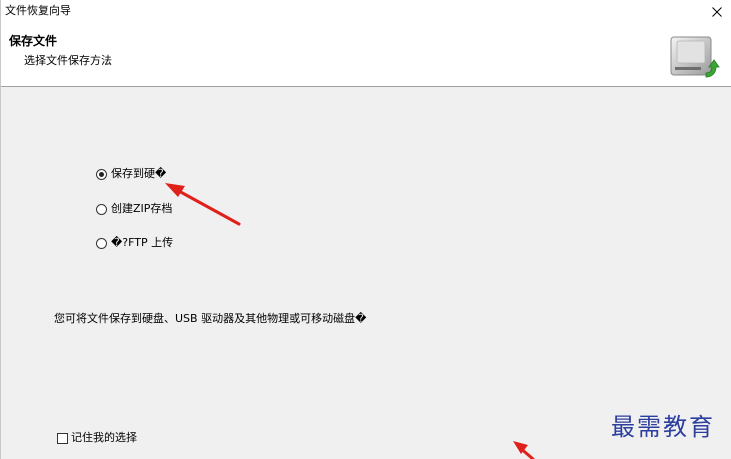 This screenshot has width=731, height=459. I want to click on watermark-text: 最需教育, so click(663, 427).